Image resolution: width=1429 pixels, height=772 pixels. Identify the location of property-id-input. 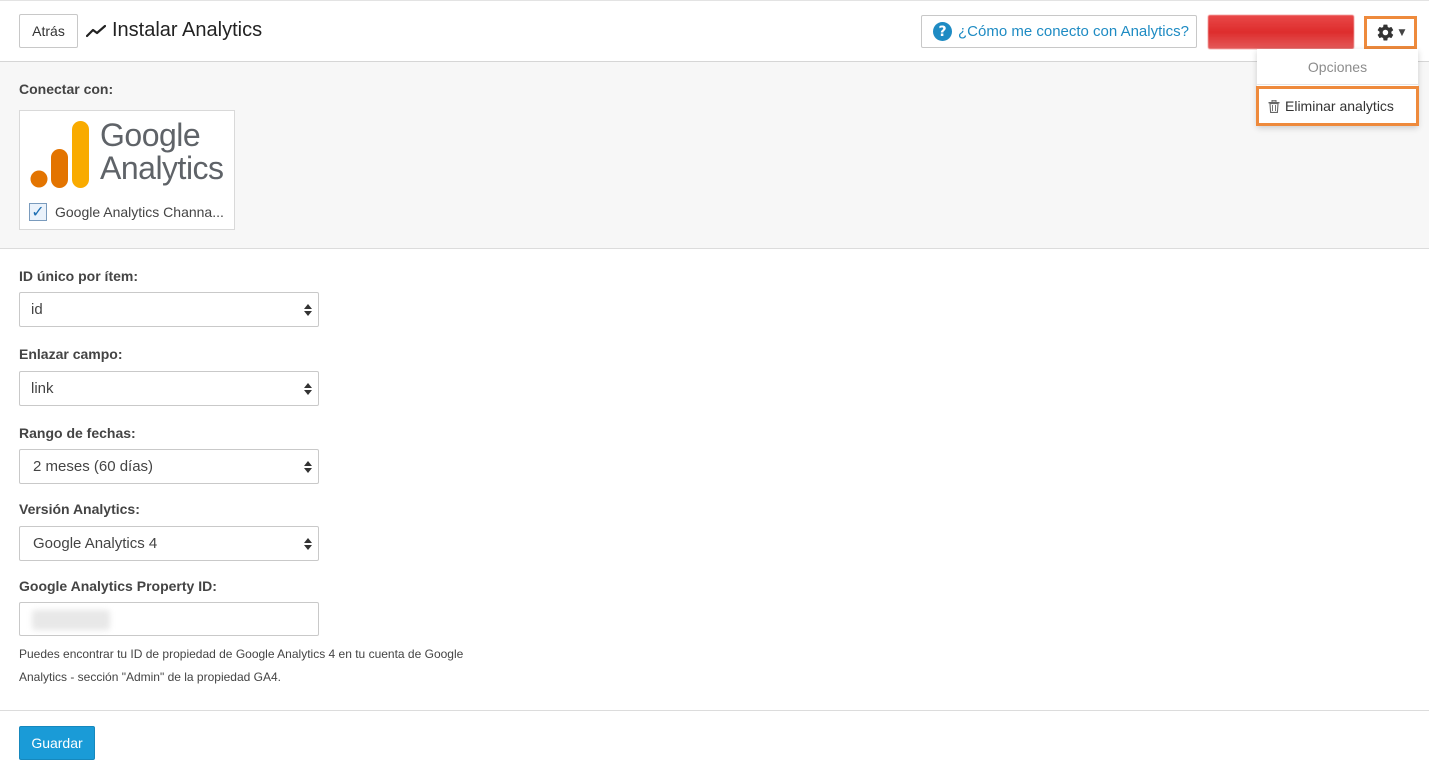
(169, 619).